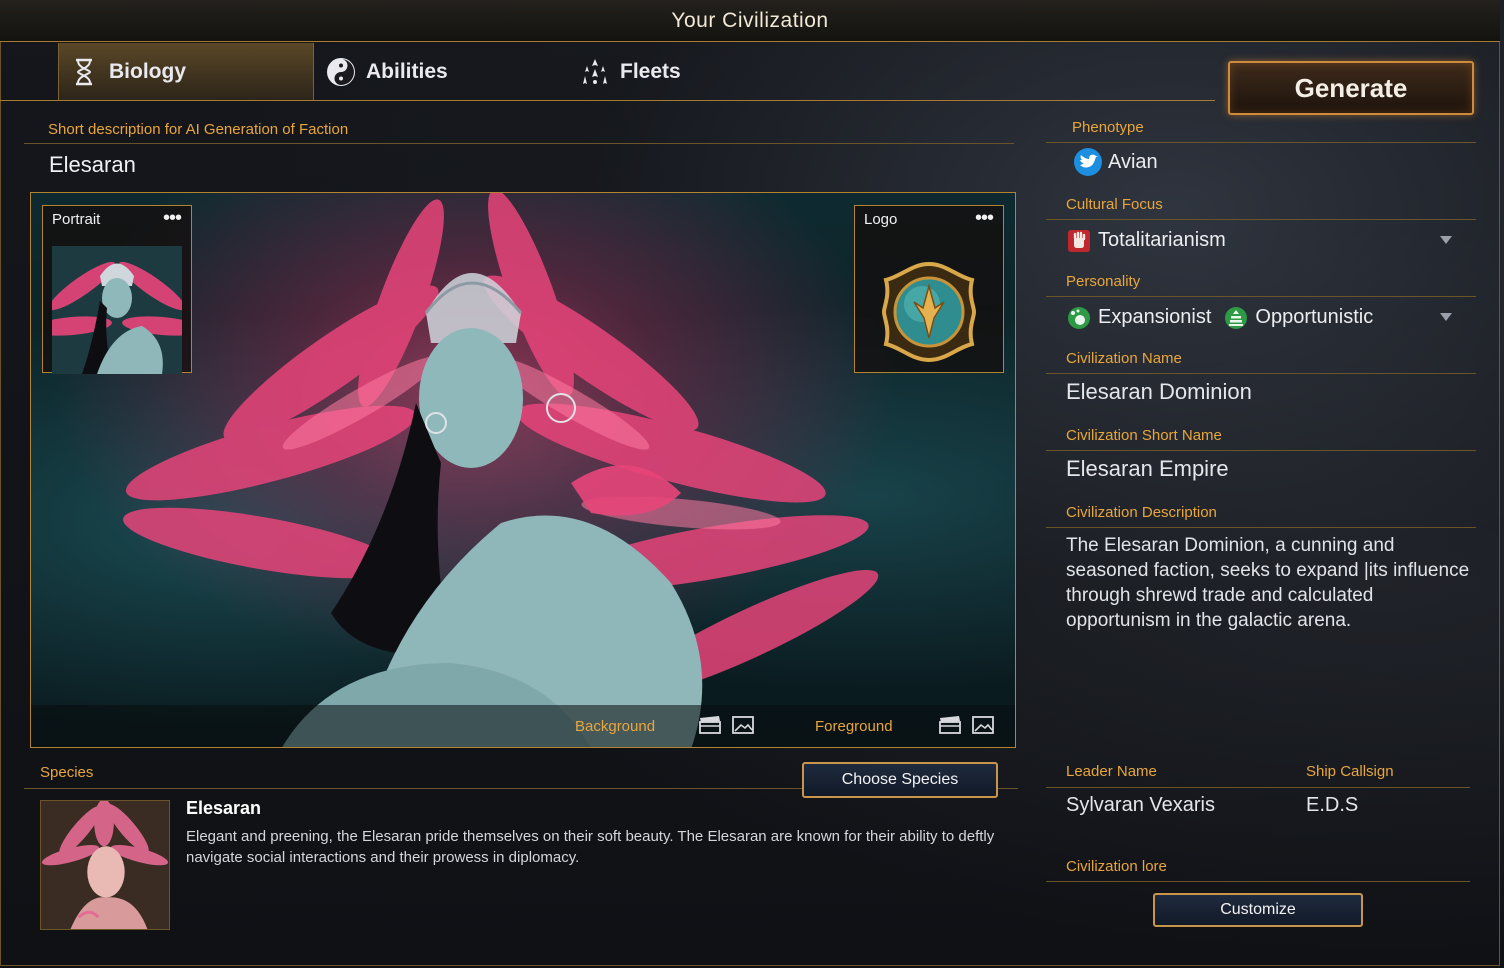 This screenshot has height=968, width=1504. What do you see at coordinates (1258, 881) in the screenshot?
I see `civ-lore-divider` at bounding box center [1258, 881].